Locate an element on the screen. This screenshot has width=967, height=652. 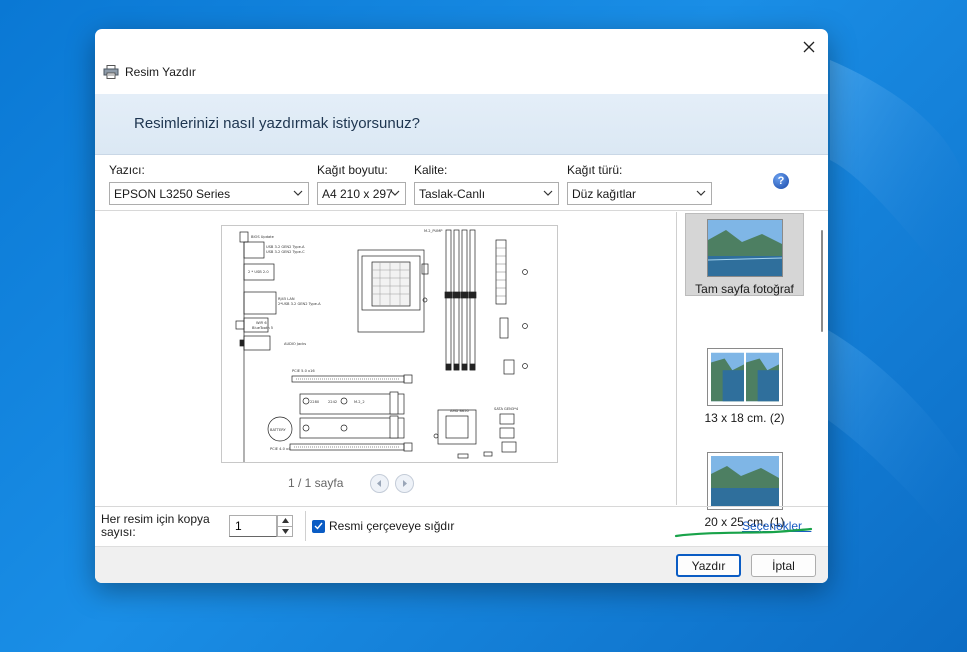
printer-setting: Yazıcı: EPSON L3250 Series is located at coordinates (209, 184).